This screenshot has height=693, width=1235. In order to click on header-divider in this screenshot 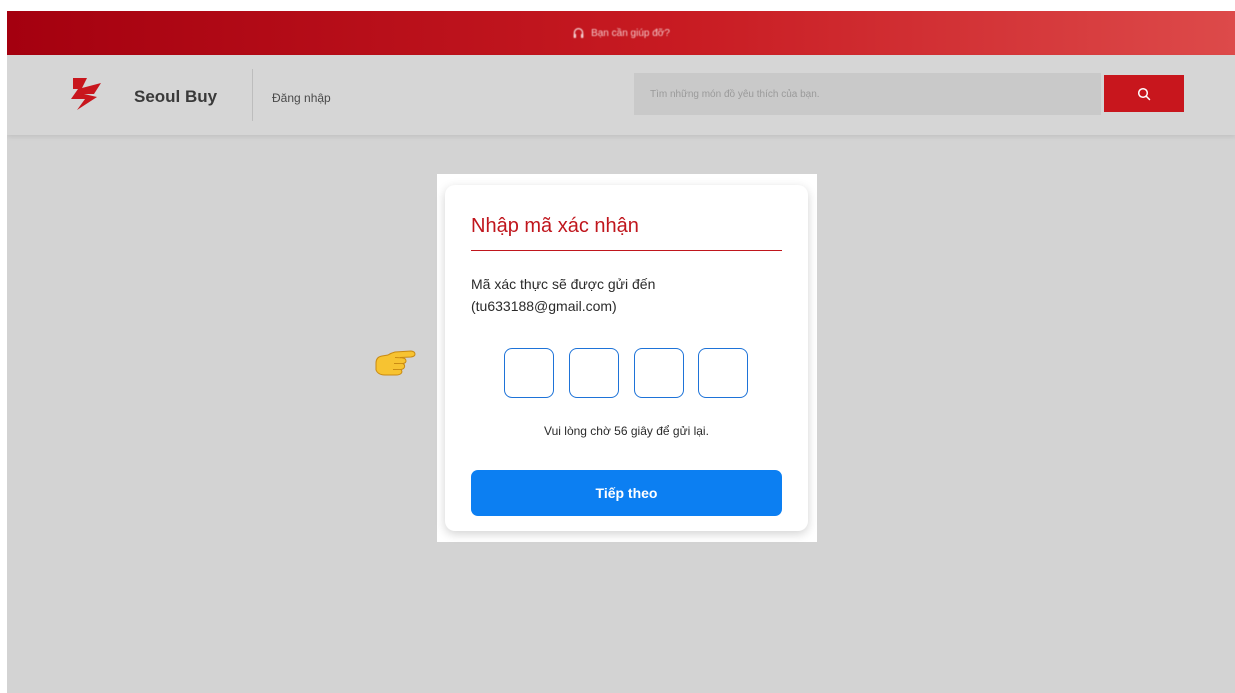, I will do `click(252, 95)`.